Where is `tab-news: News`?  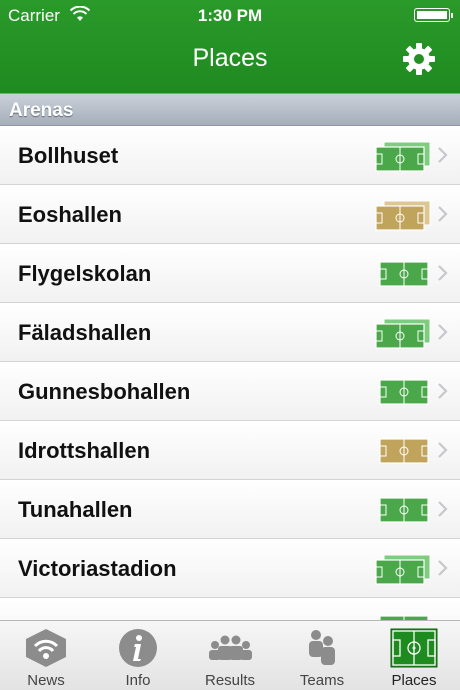 tab-news: News is located at coordinates (46, 655).